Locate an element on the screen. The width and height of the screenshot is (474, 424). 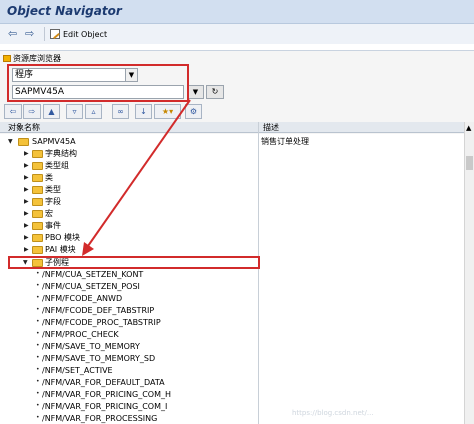
column-name-header: 对象名称 is located at coordinates (24, 127).